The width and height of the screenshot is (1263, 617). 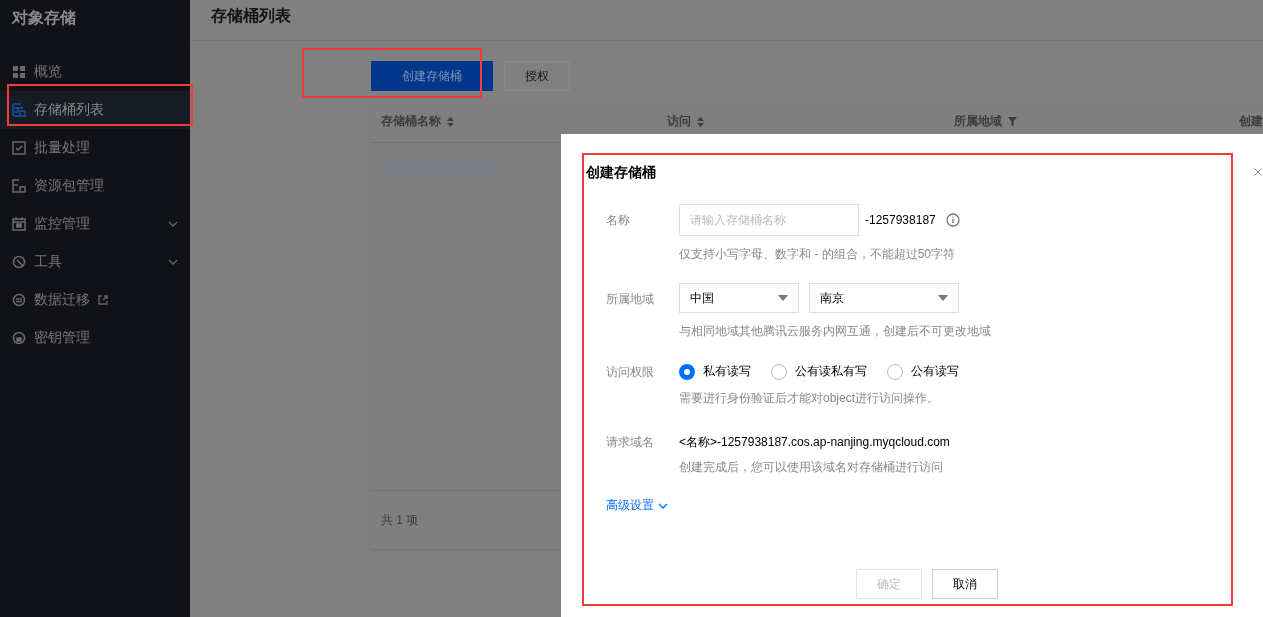 What do you see at coordinates (95, 148) in the screenshot?
I see `sidebar-item: 批量处理` at bounding box center [95, 148].